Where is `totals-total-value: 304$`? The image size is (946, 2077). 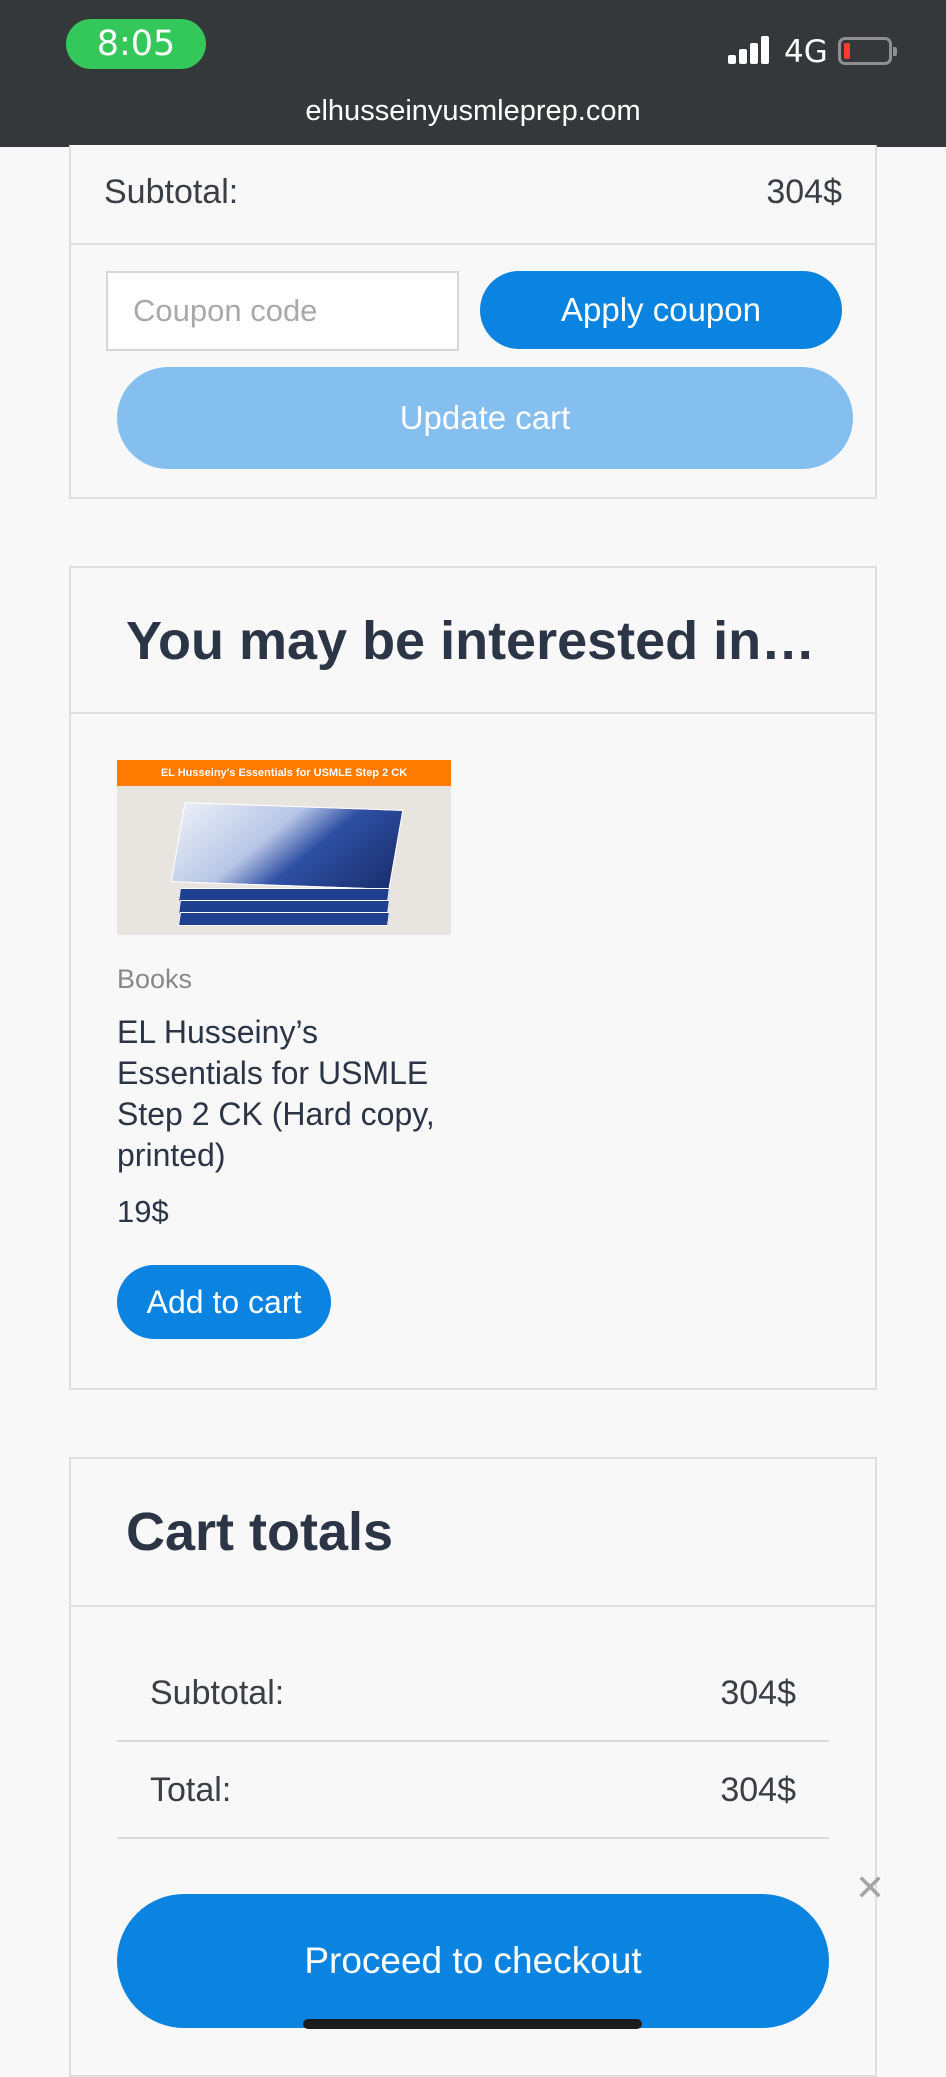
totals-total-value: 304$ is located at coordinates (758, 1790).